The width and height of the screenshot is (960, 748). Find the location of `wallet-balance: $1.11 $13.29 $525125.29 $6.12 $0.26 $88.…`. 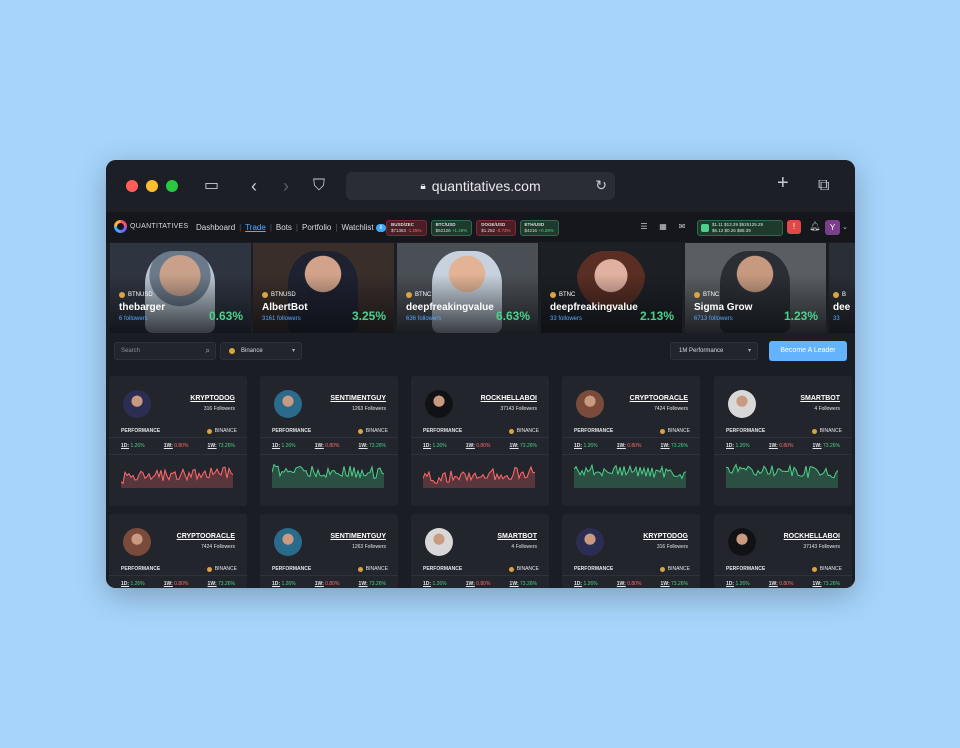

wallet-balance: $1.11 $13.29 $525125.29 $6.12 $0.26 $88.… is located at coordinates (740, 228).